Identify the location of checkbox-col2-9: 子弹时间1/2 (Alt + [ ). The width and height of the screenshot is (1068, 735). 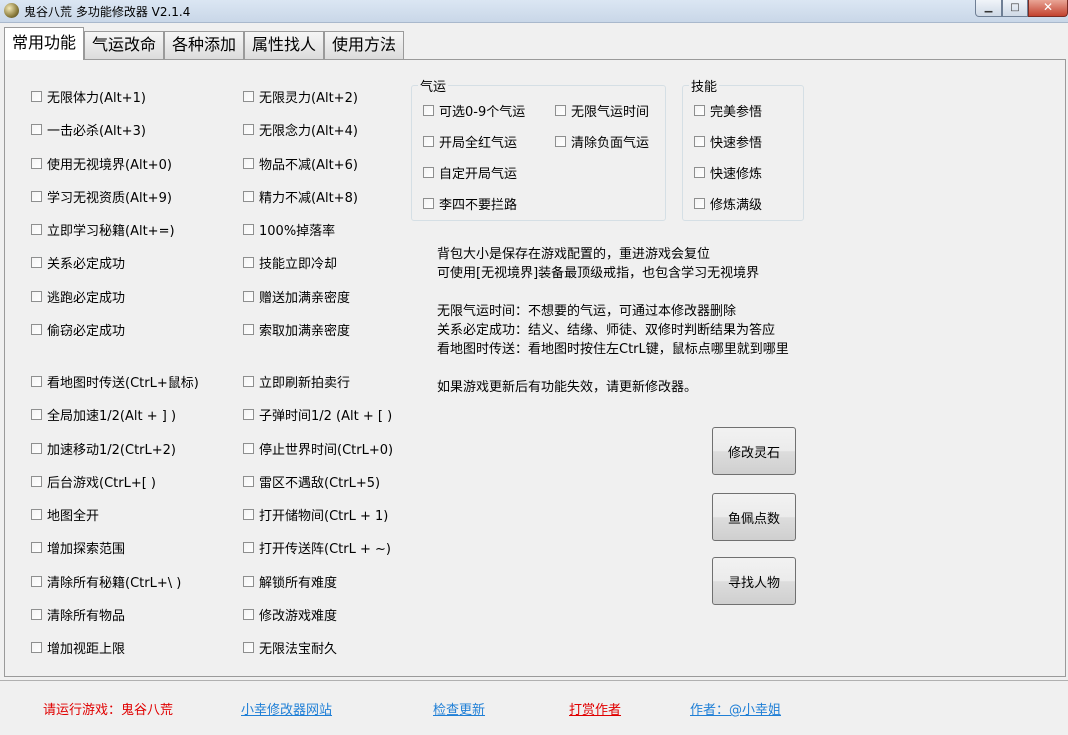
(317, 414).